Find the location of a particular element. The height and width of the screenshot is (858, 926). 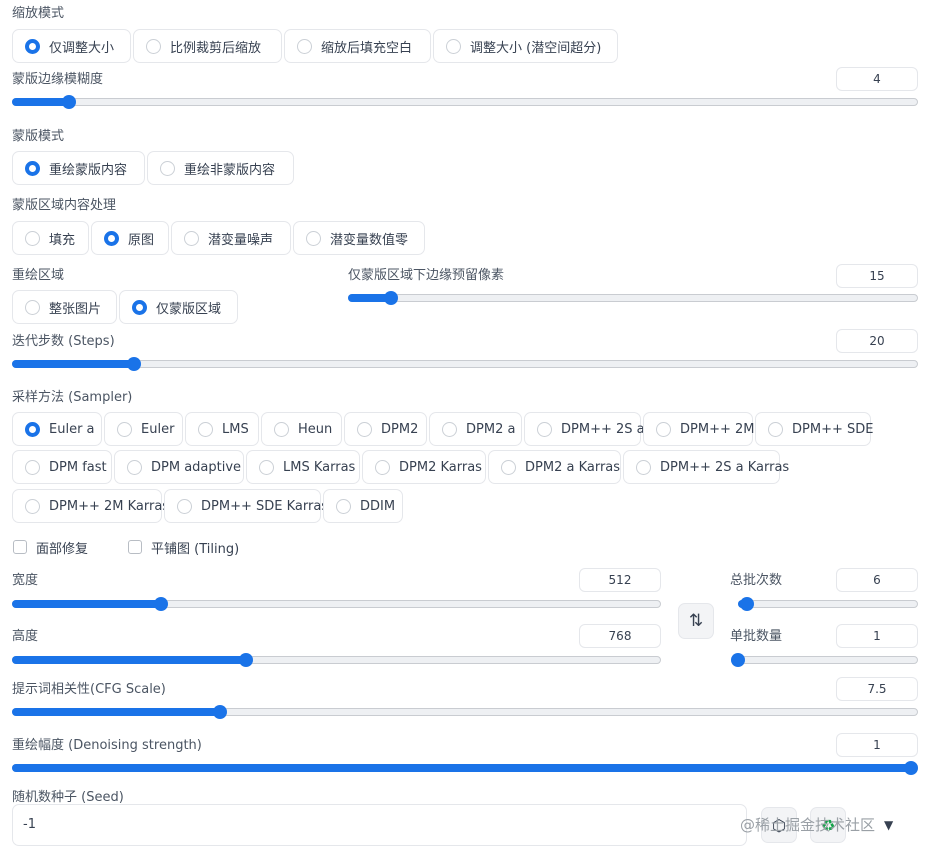

resize-mode-option-3: 调整大小 (潜空间超分) is located at coordinates (525, 46).